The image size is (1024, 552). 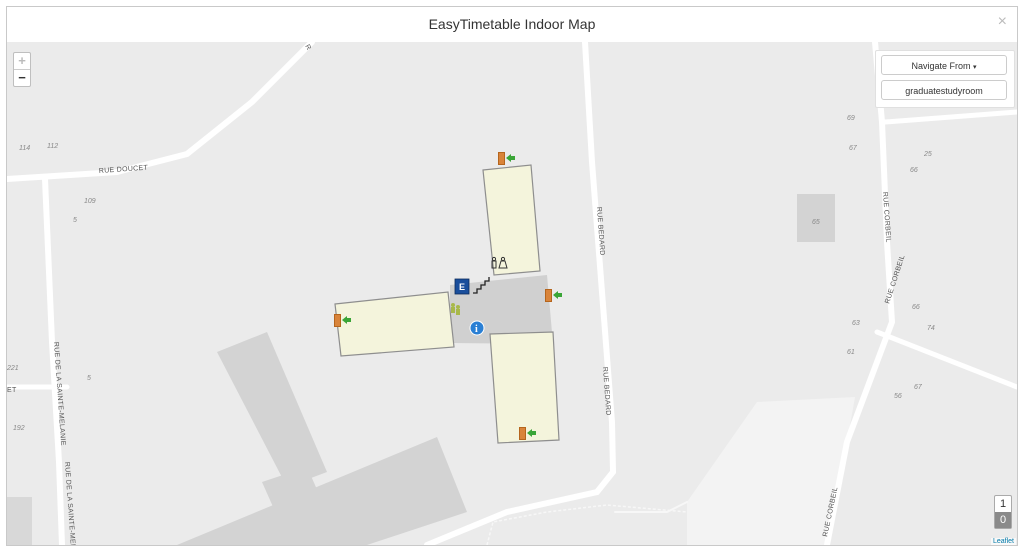 I want to click on navigate-from-dropdown: Navigate From ▾, so click(x=944, y=65).